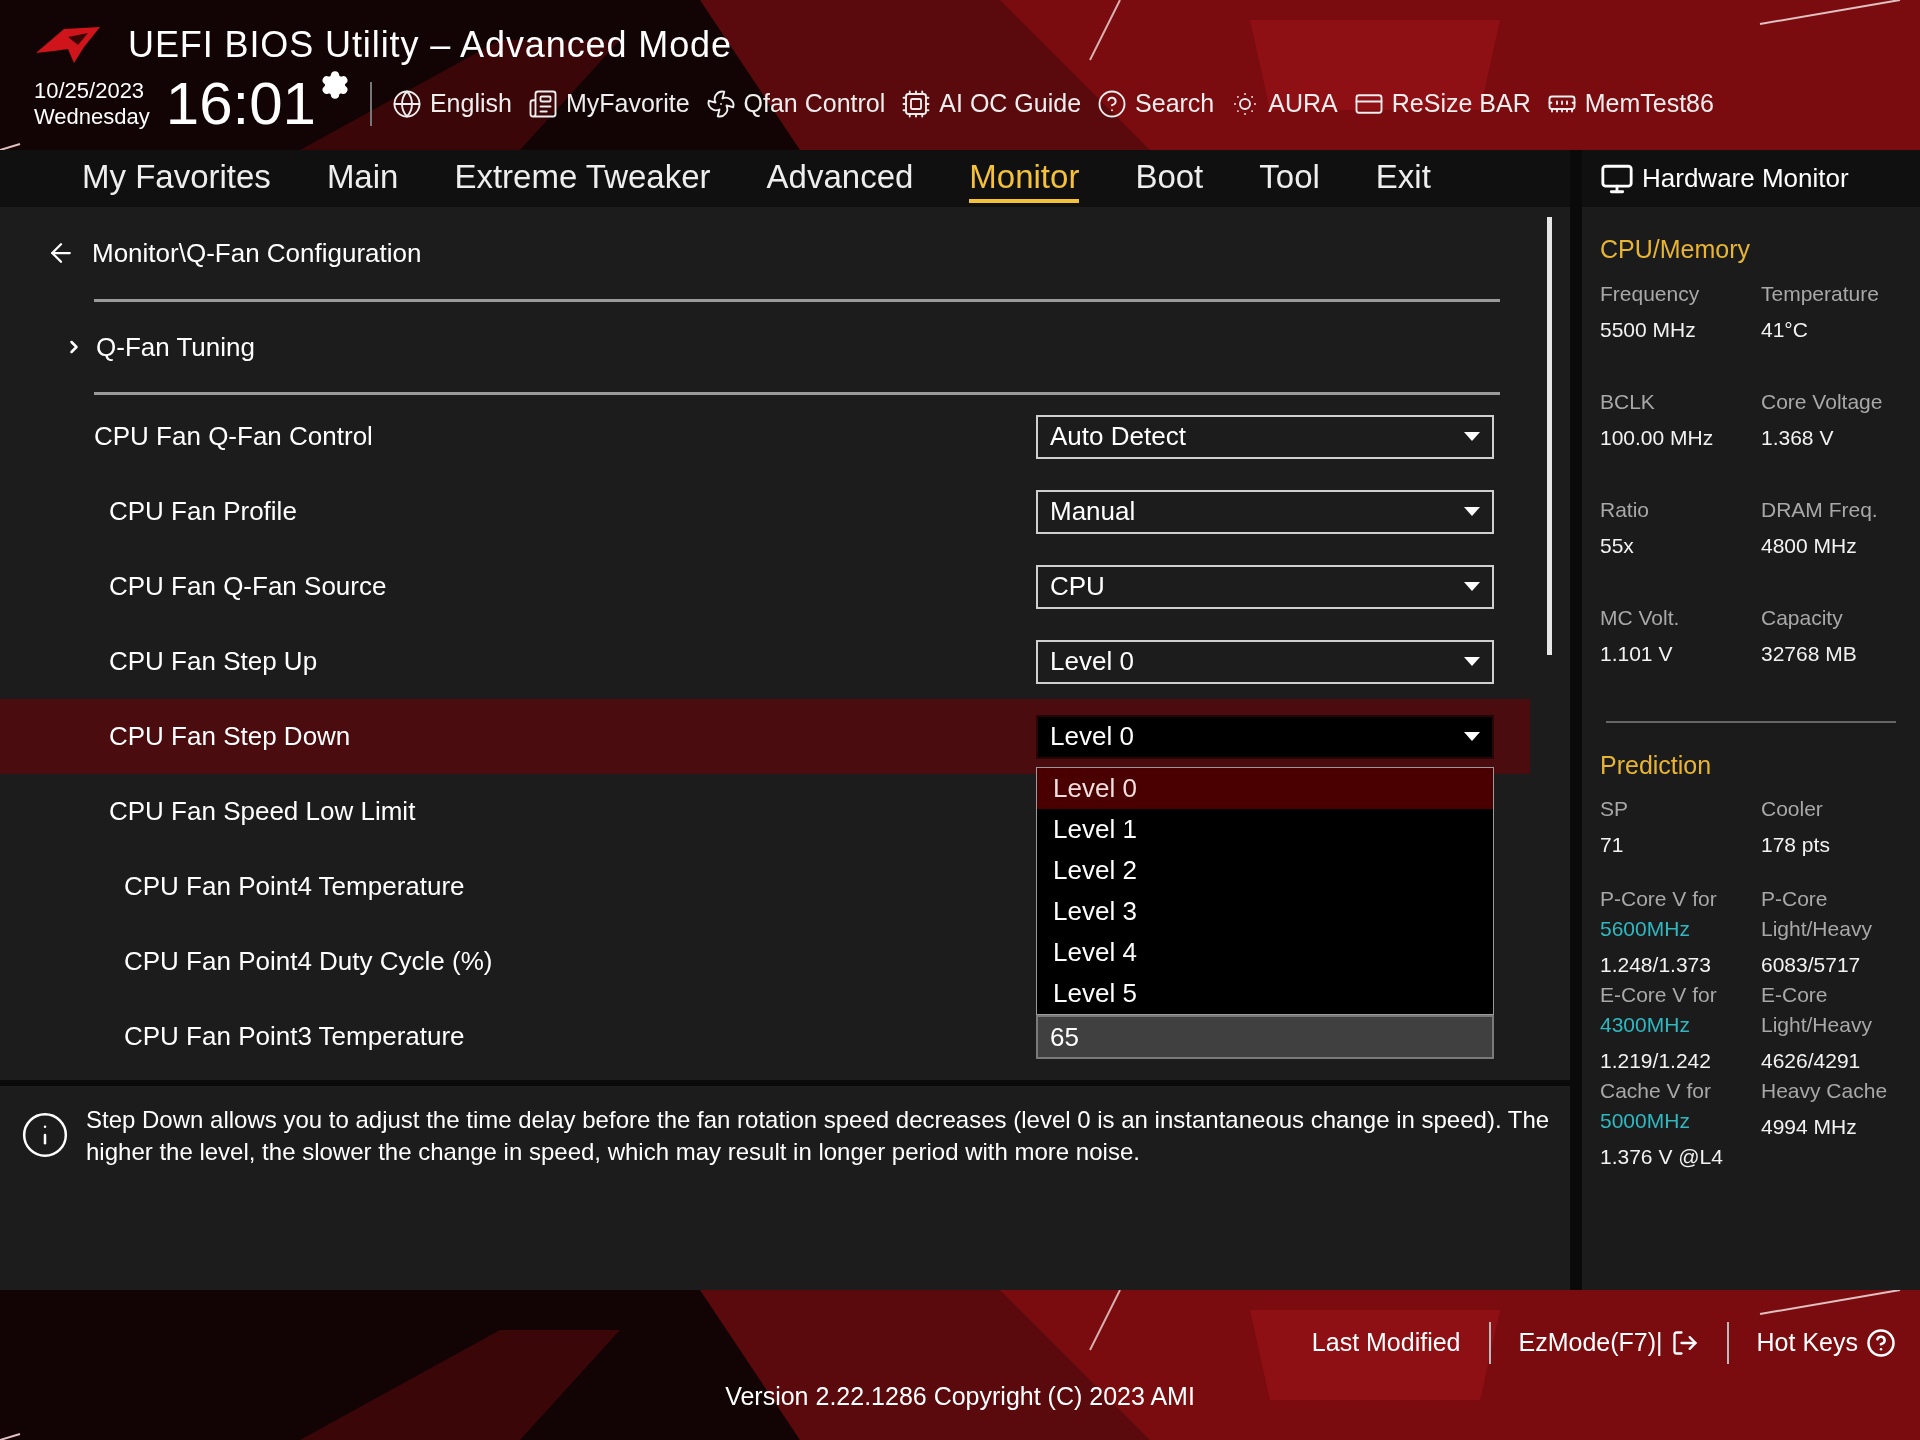 The width and height of the screenshot is (1920, 1440). I want to click on stat-value: 100.00 MHz, so click(1657, 437).